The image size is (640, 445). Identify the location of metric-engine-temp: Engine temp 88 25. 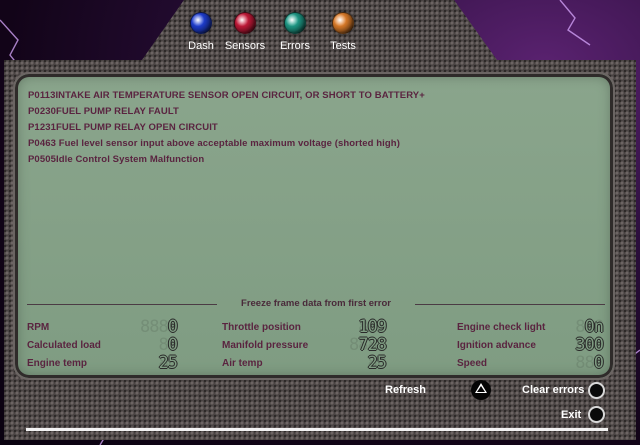
(103, 363).